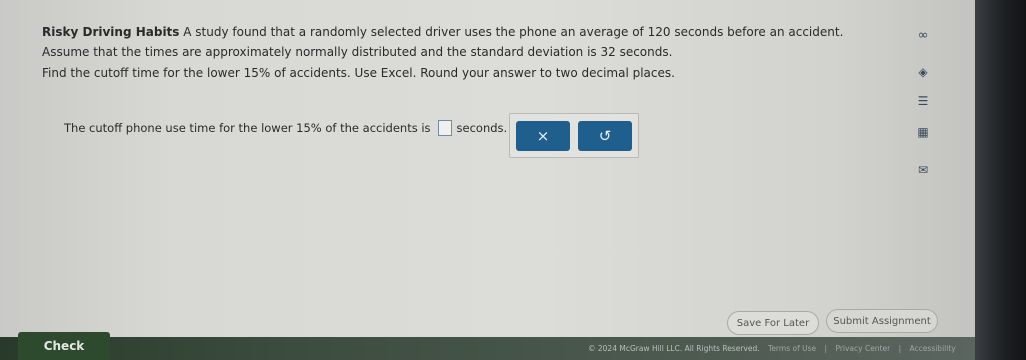  What do you see at coordinates (923, 132) in the screenshot?
I see `calculator-icon: ▦` at bounding box center [923, 132].